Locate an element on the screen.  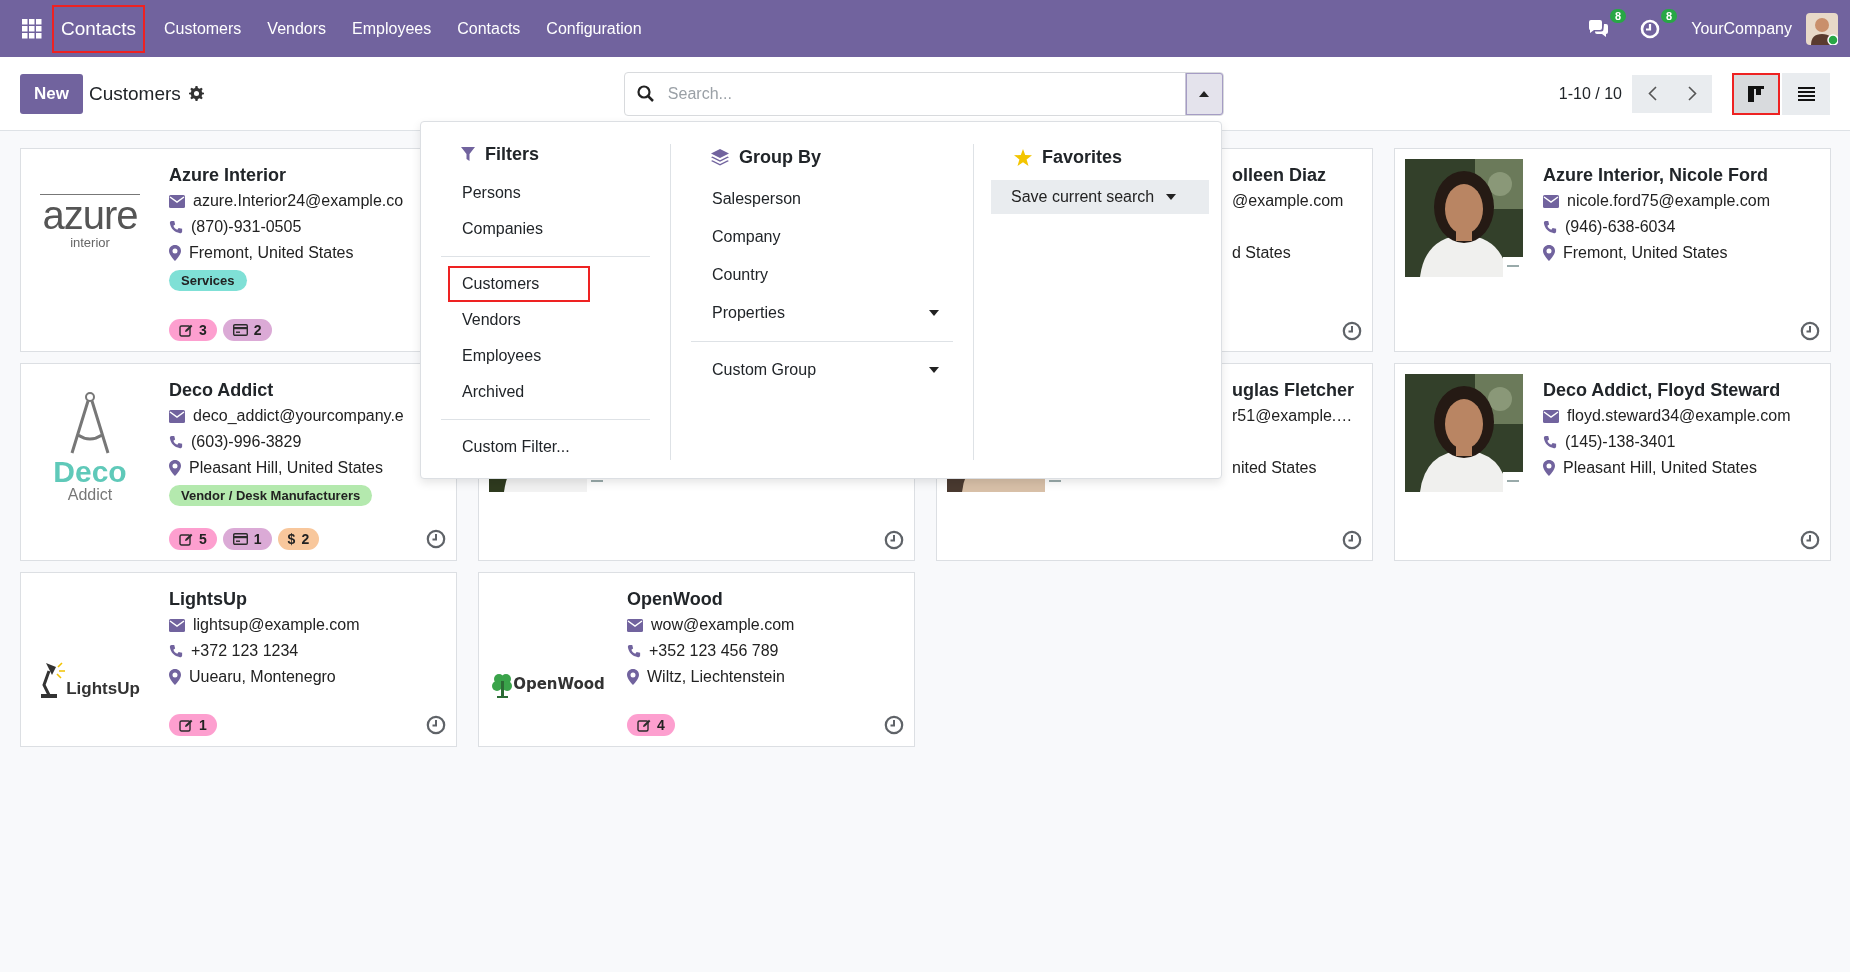
contact-card: Deco Addict Deco Addict deco_addict@yourcompany.e (603)-996-3829 Pleasant Hill, United States Vendor / Desk Manufacturers 5 1 $ 2 is located at coordinates (238, 462).